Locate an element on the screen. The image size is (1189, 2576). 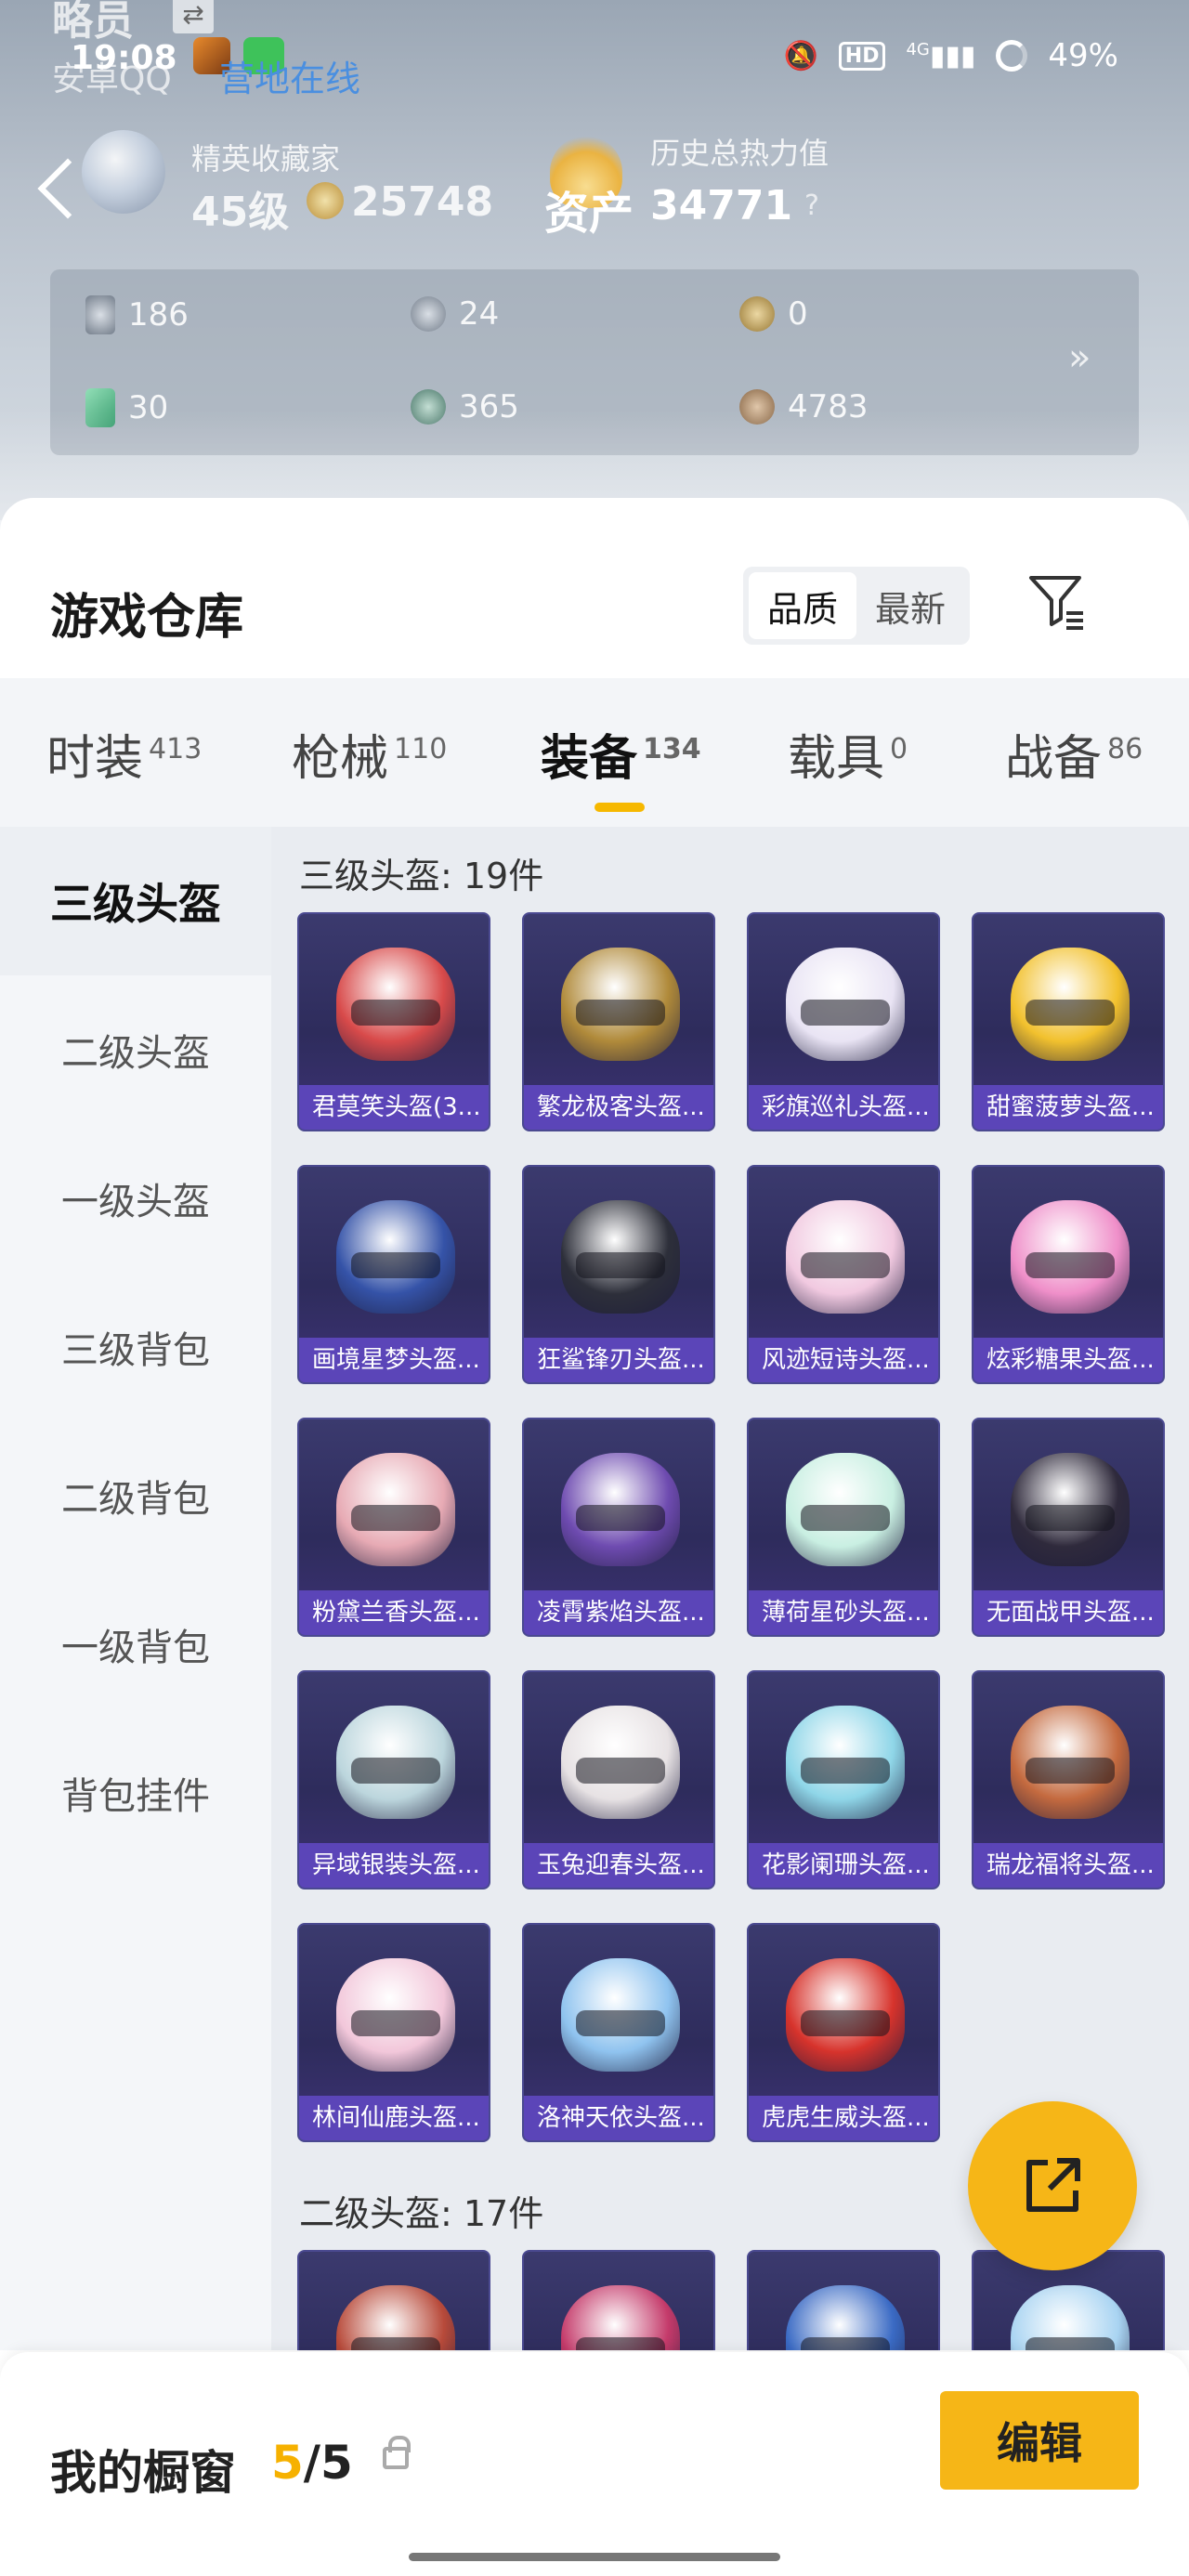
sidebar-item: 三级头盔 is located at coordinates (135, 901).